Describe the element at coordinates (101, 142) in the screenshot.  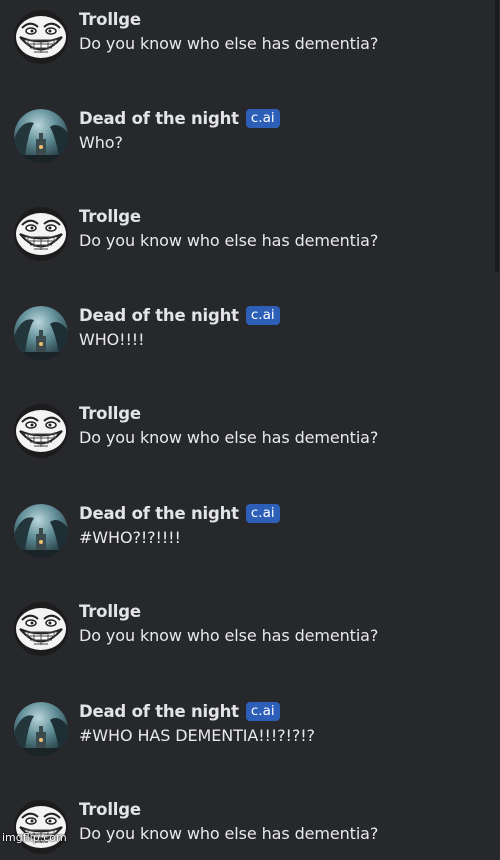
I see `message-text: Who?` at that location.